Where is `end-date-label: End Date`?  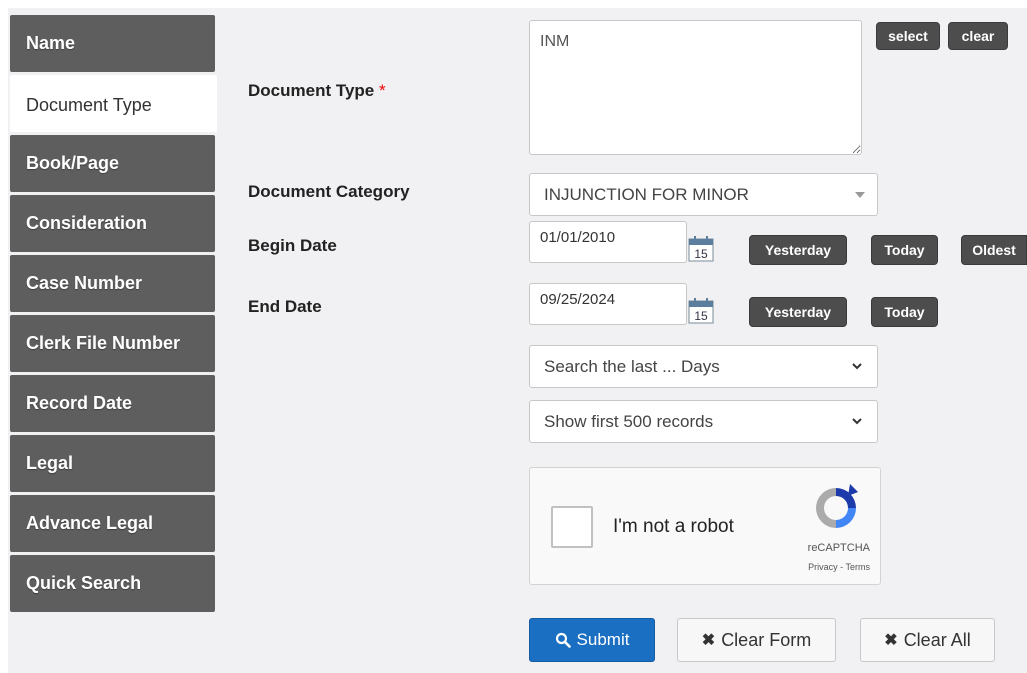
end-date-label: End Date is located at coordinates (285, 306).